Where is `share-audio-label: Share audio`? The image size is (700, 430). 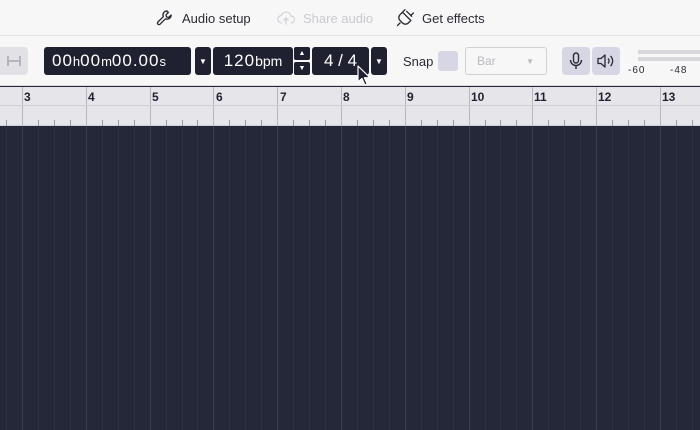 share-audio-label: Share audio is located at coordinates (338, 18).